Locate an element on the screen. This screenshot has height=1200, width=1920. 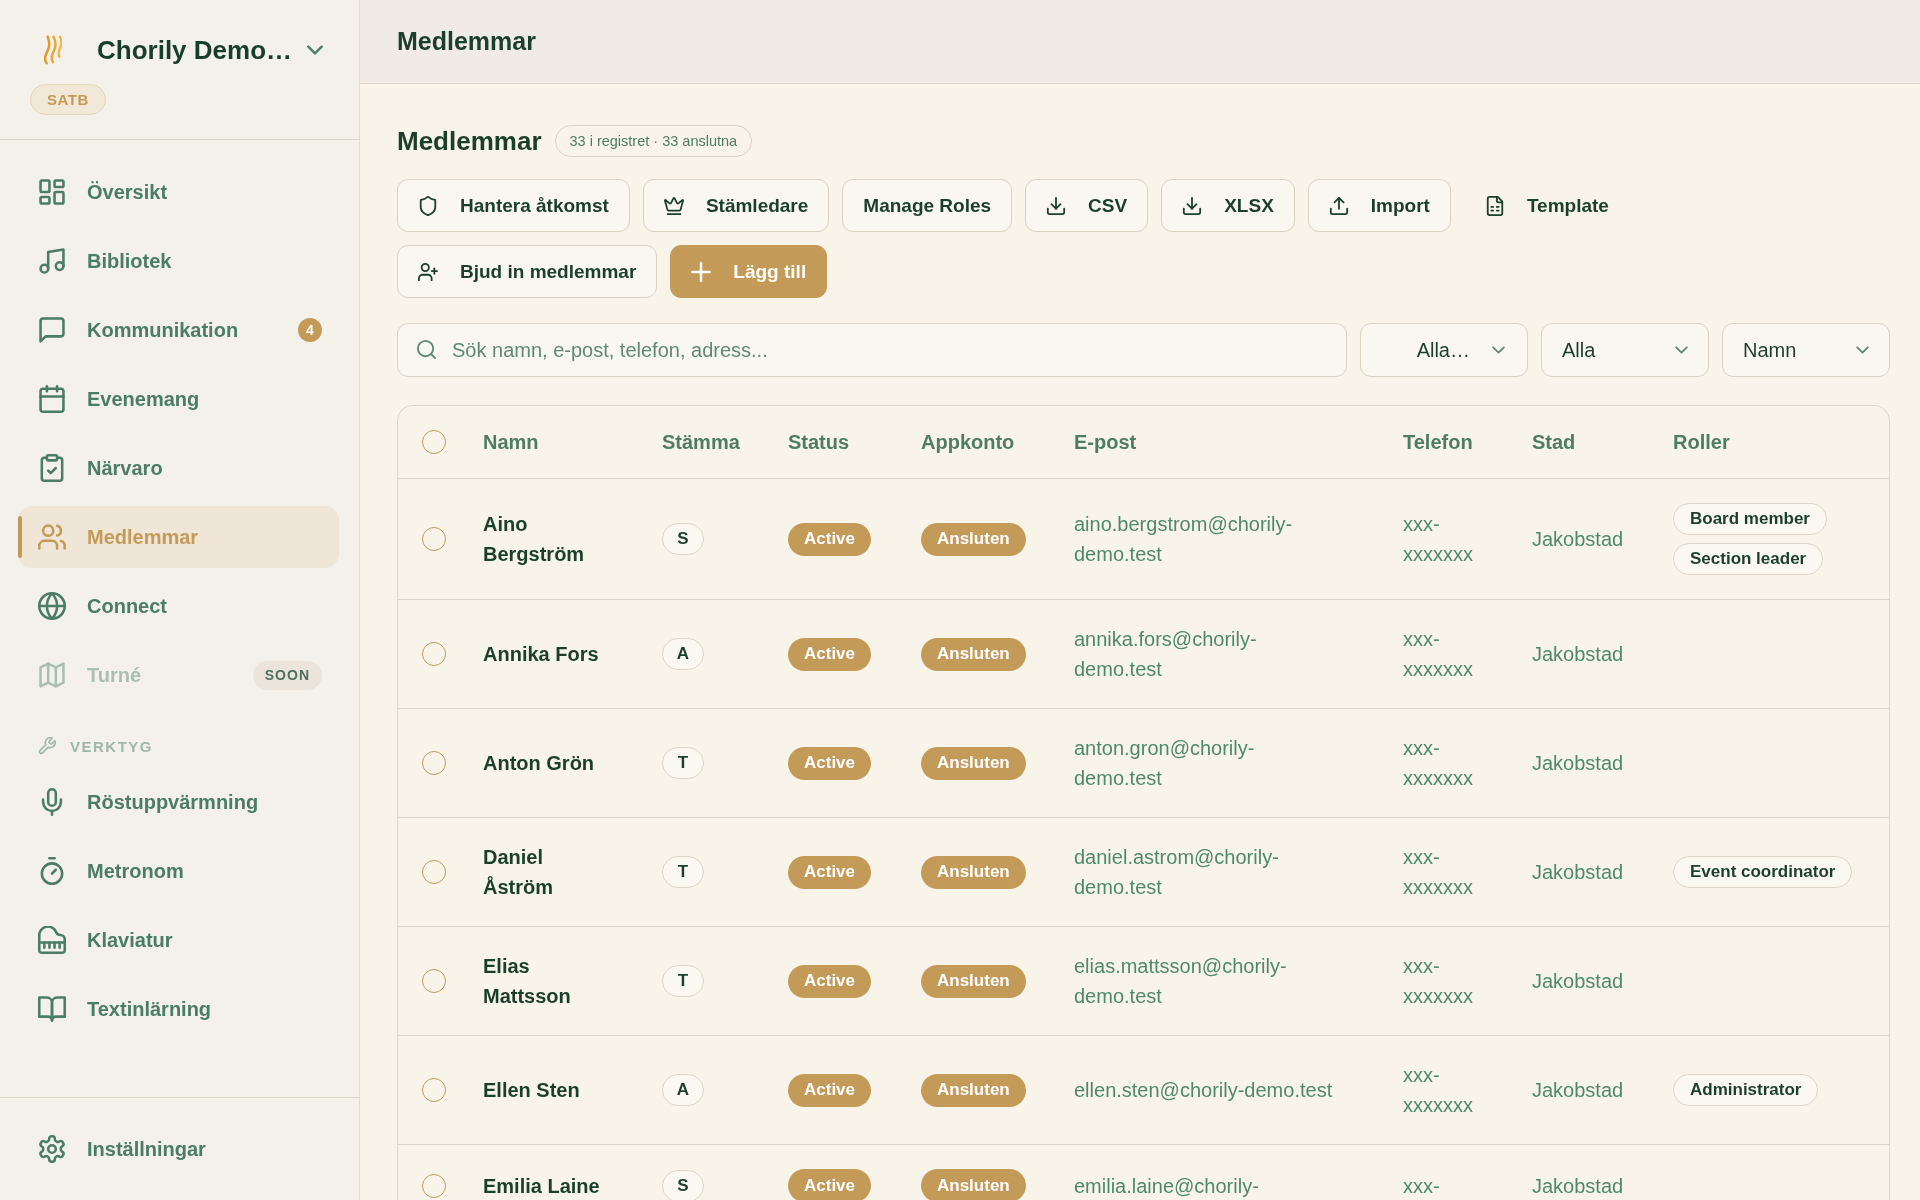
soon-tag: SOON is located at coordinates (287, 675).